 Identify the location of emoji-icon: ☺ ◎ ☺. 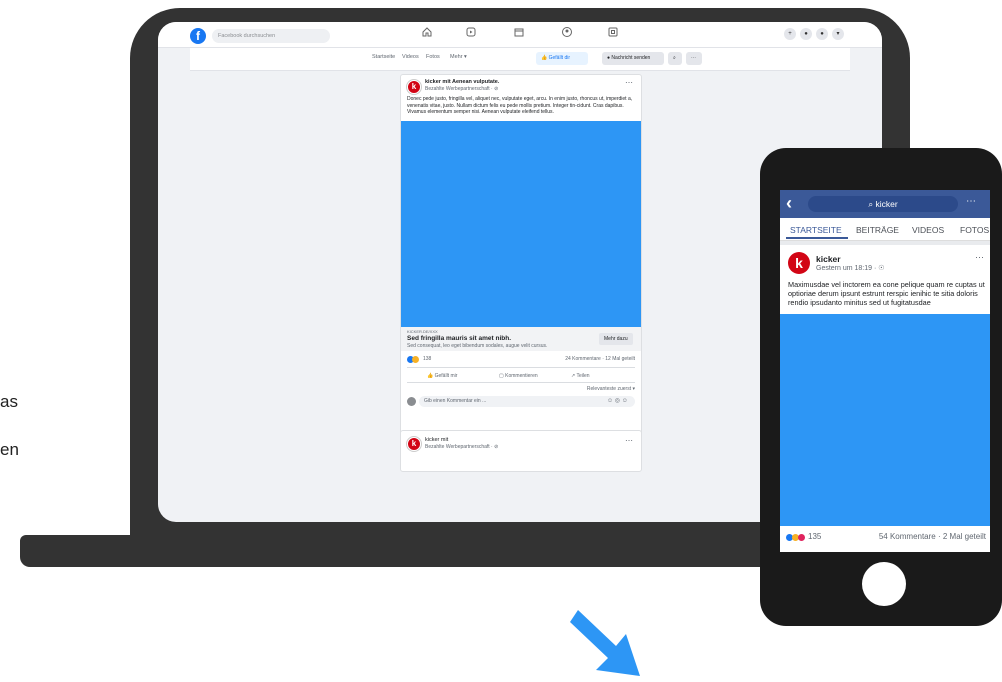
(617, 400).